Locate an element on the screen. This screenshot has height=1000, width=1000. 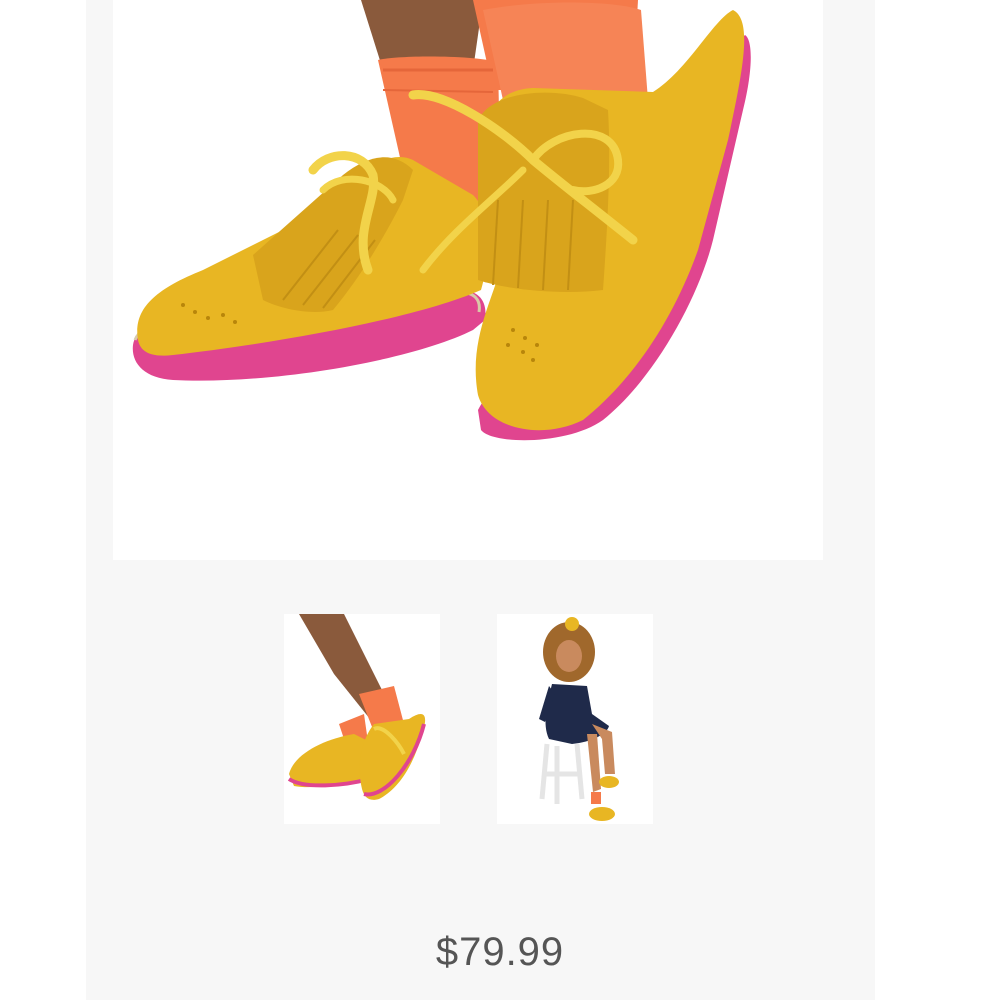
model-sitting-thumbnail-image is located at coordinates (575, 719).